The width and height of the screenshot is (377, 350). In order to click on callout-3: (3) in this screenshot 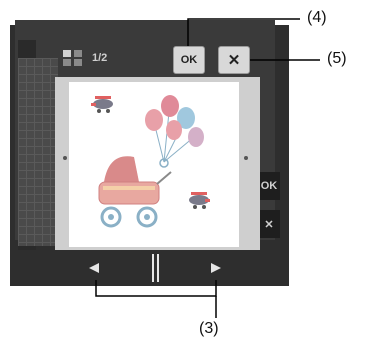, I will do `click(209, 328)`.